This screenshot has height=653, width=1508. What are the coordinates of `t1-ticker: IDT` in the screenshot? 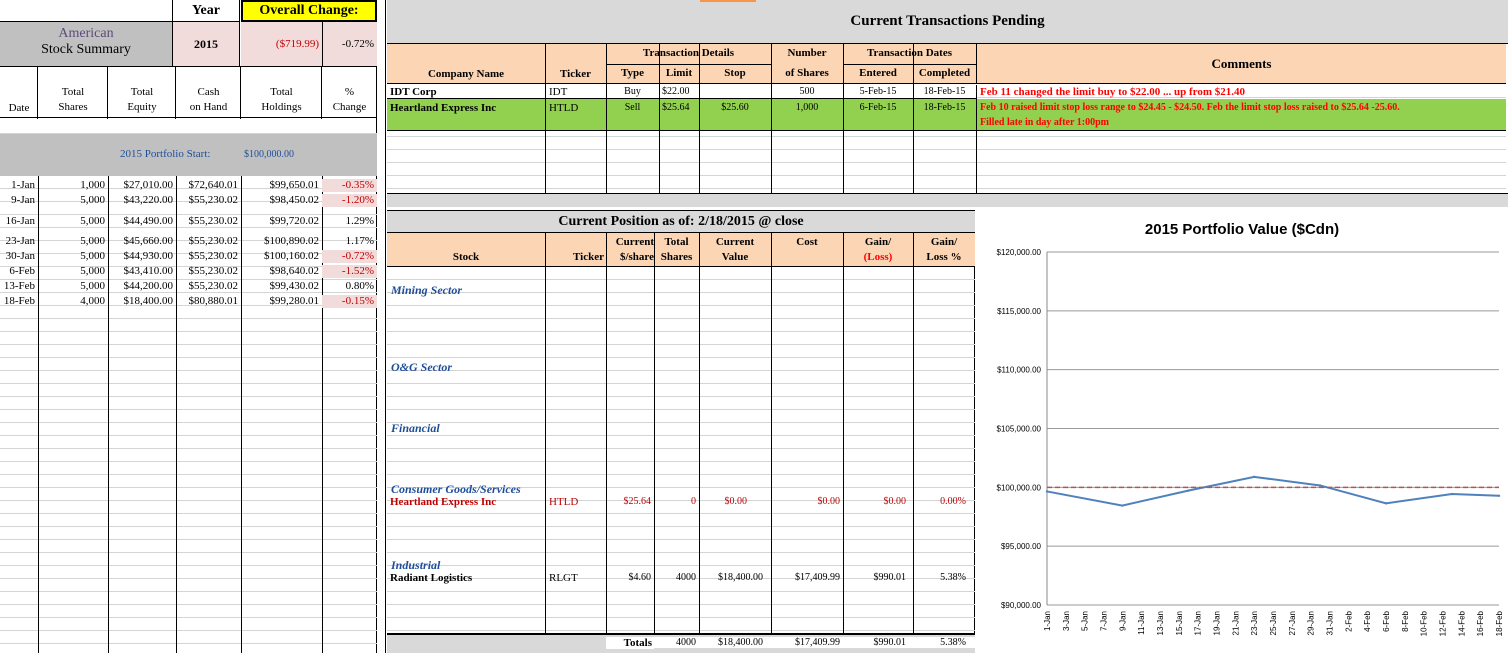 It's located at (558, 92).